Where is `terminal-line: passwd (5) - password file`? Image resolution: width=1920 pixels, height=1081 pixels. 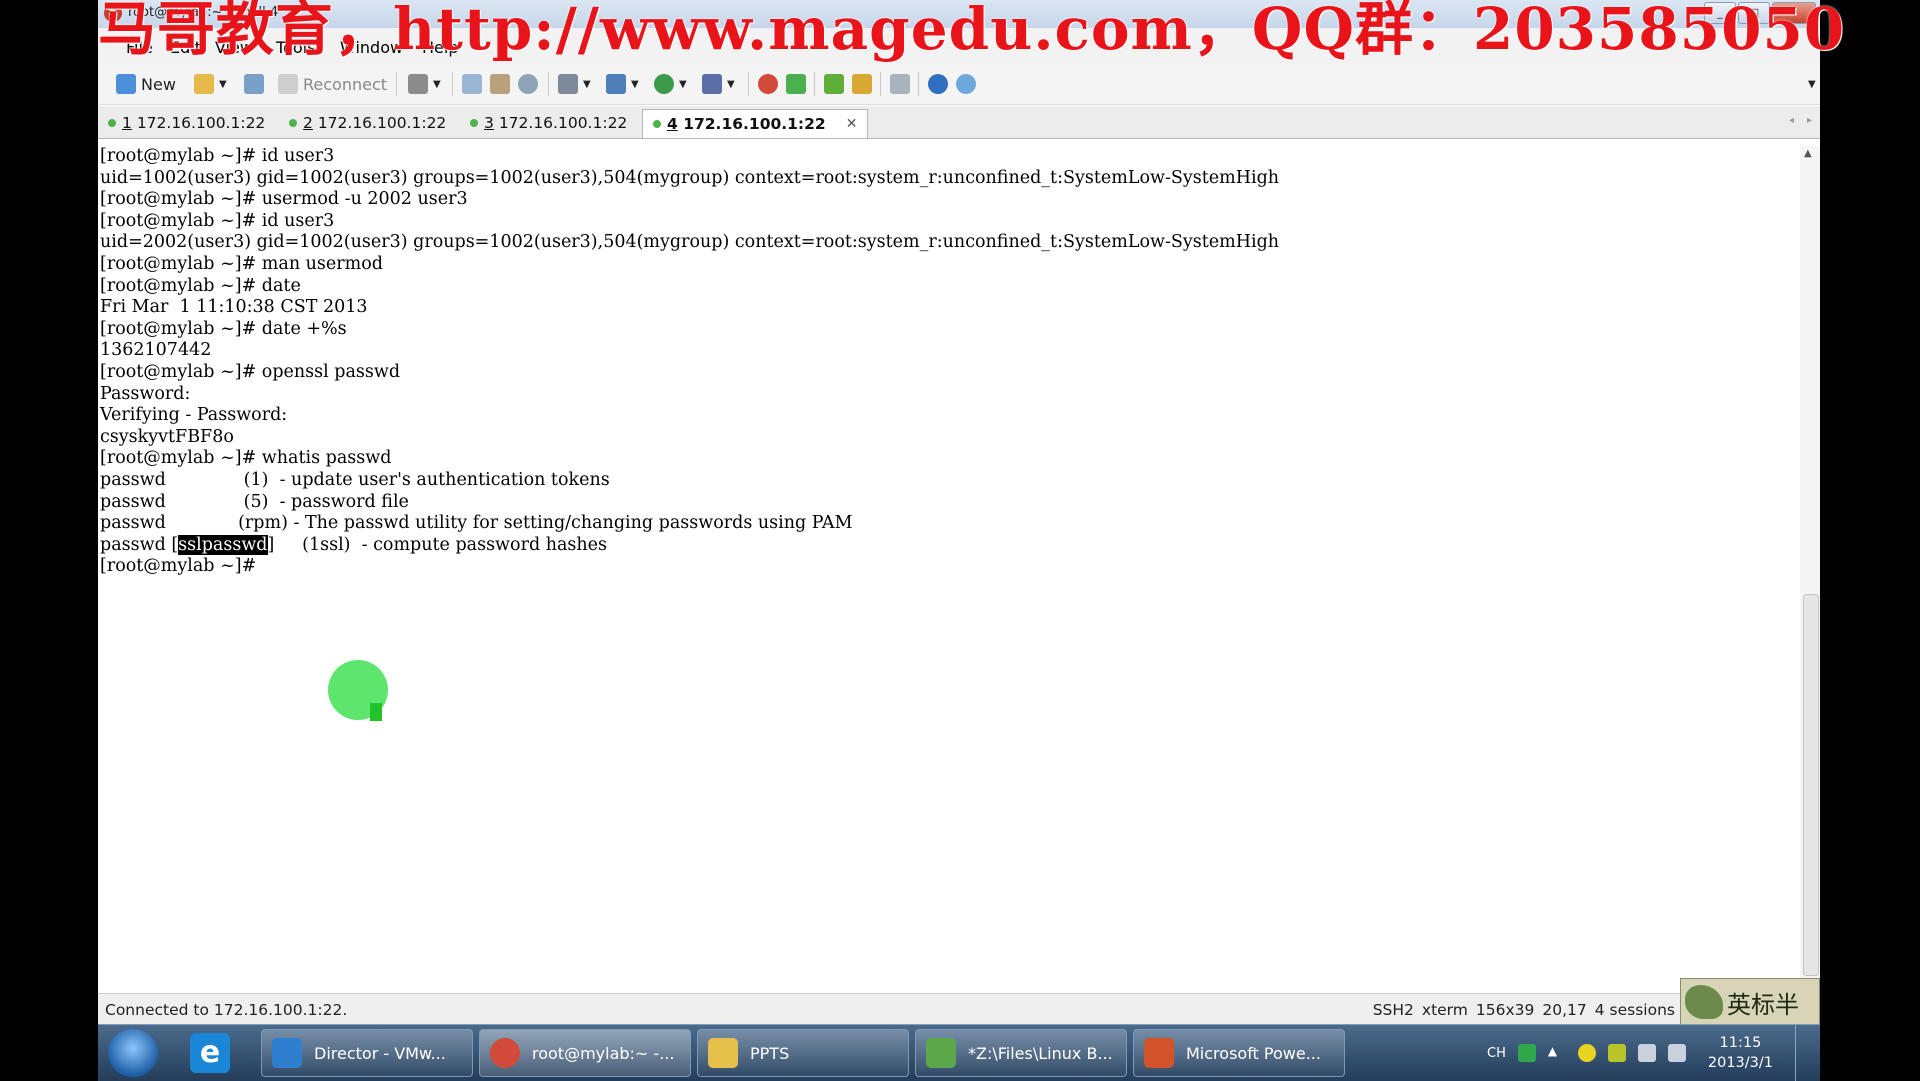 terminal-line: passwd (5) - password file is located at coordinates (254, 501).